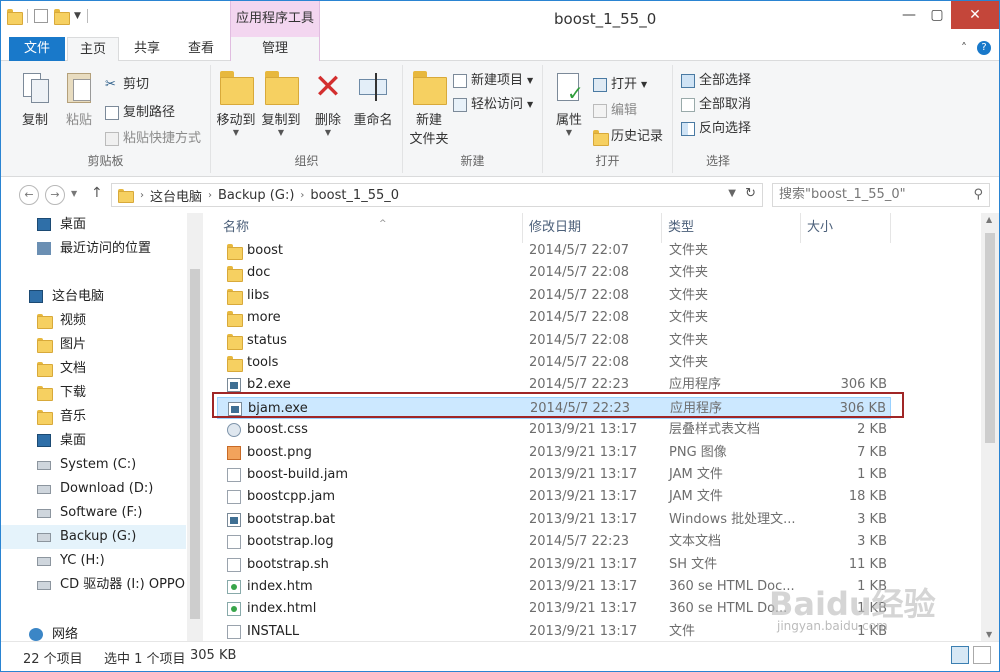 Image resolution: width=1000 pixels, height=672 pixels. I want to click on open-button: 打开 ▼, so click(620, 85).